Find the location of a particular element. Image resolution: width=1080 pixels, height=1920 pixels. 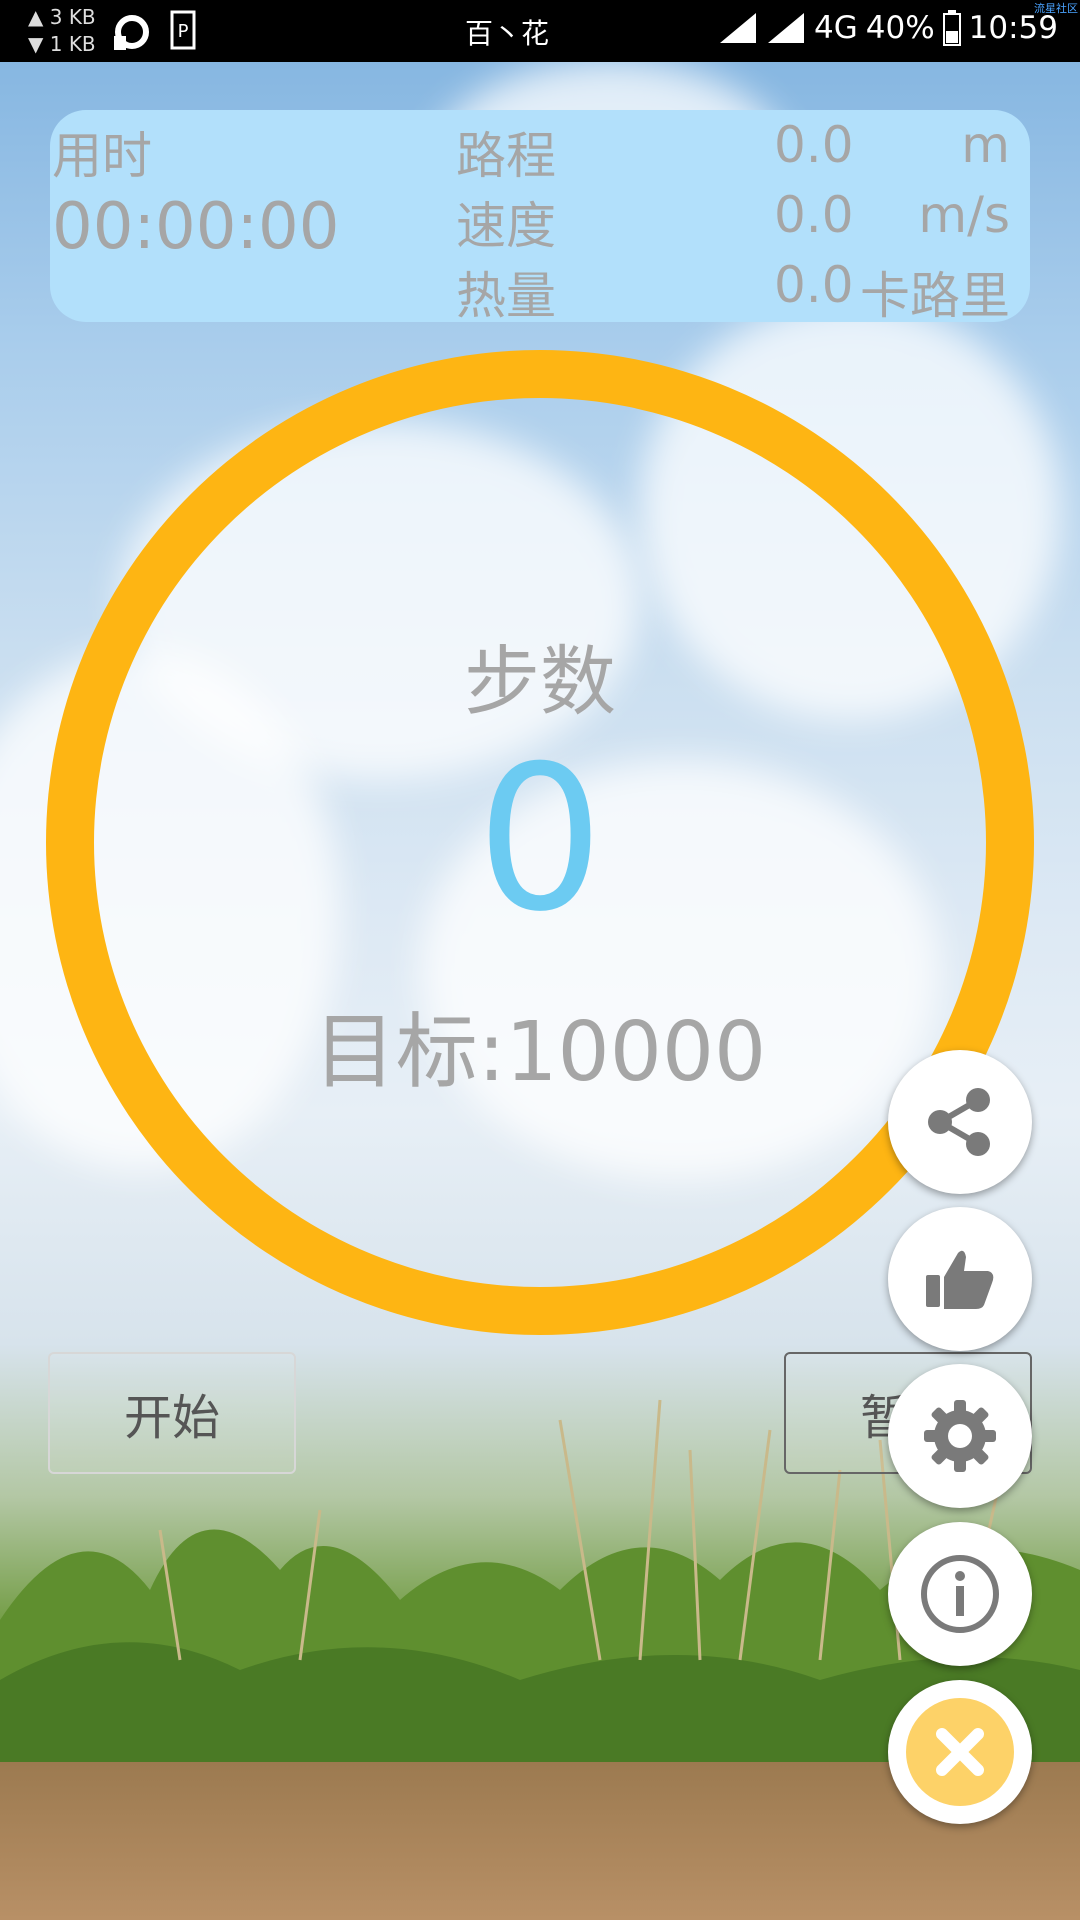

speed-value: 0.0 is located at coordinates (814, 215).